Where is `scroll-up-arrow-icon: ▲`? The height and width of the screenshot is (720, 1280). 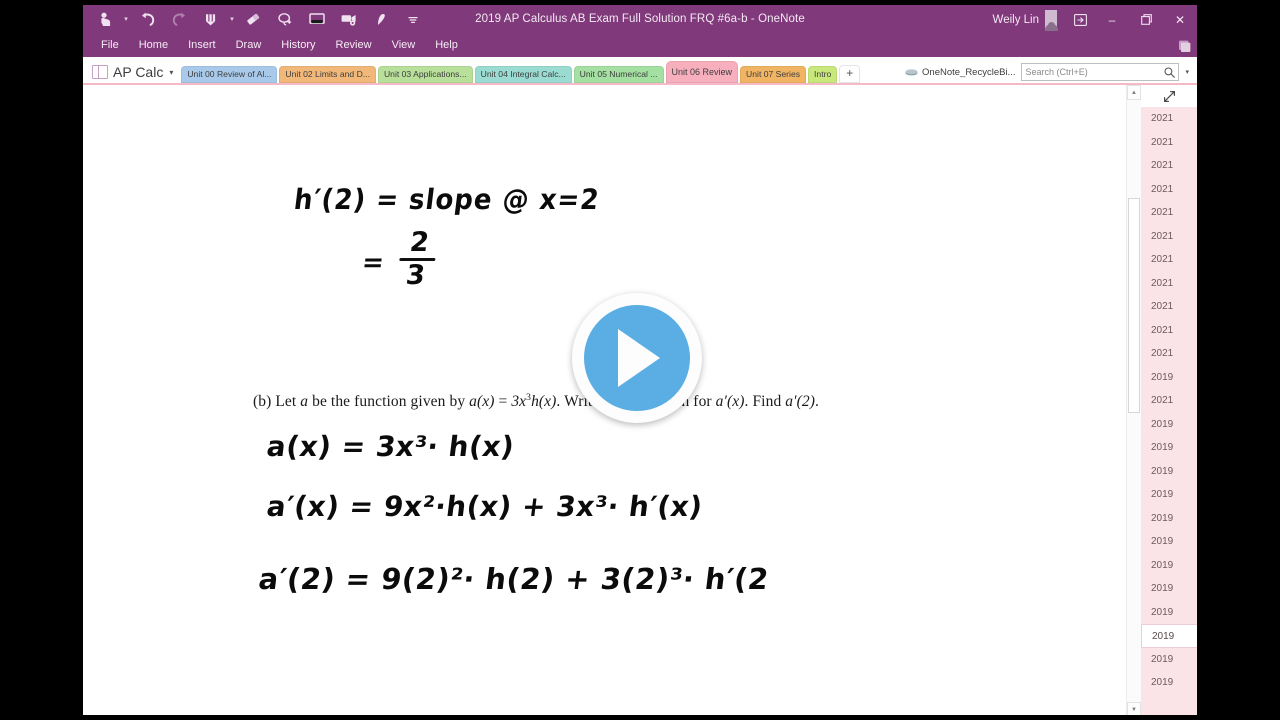
scroll-up-arrow-icon: ▲ is located at coordinates (1134, 92).